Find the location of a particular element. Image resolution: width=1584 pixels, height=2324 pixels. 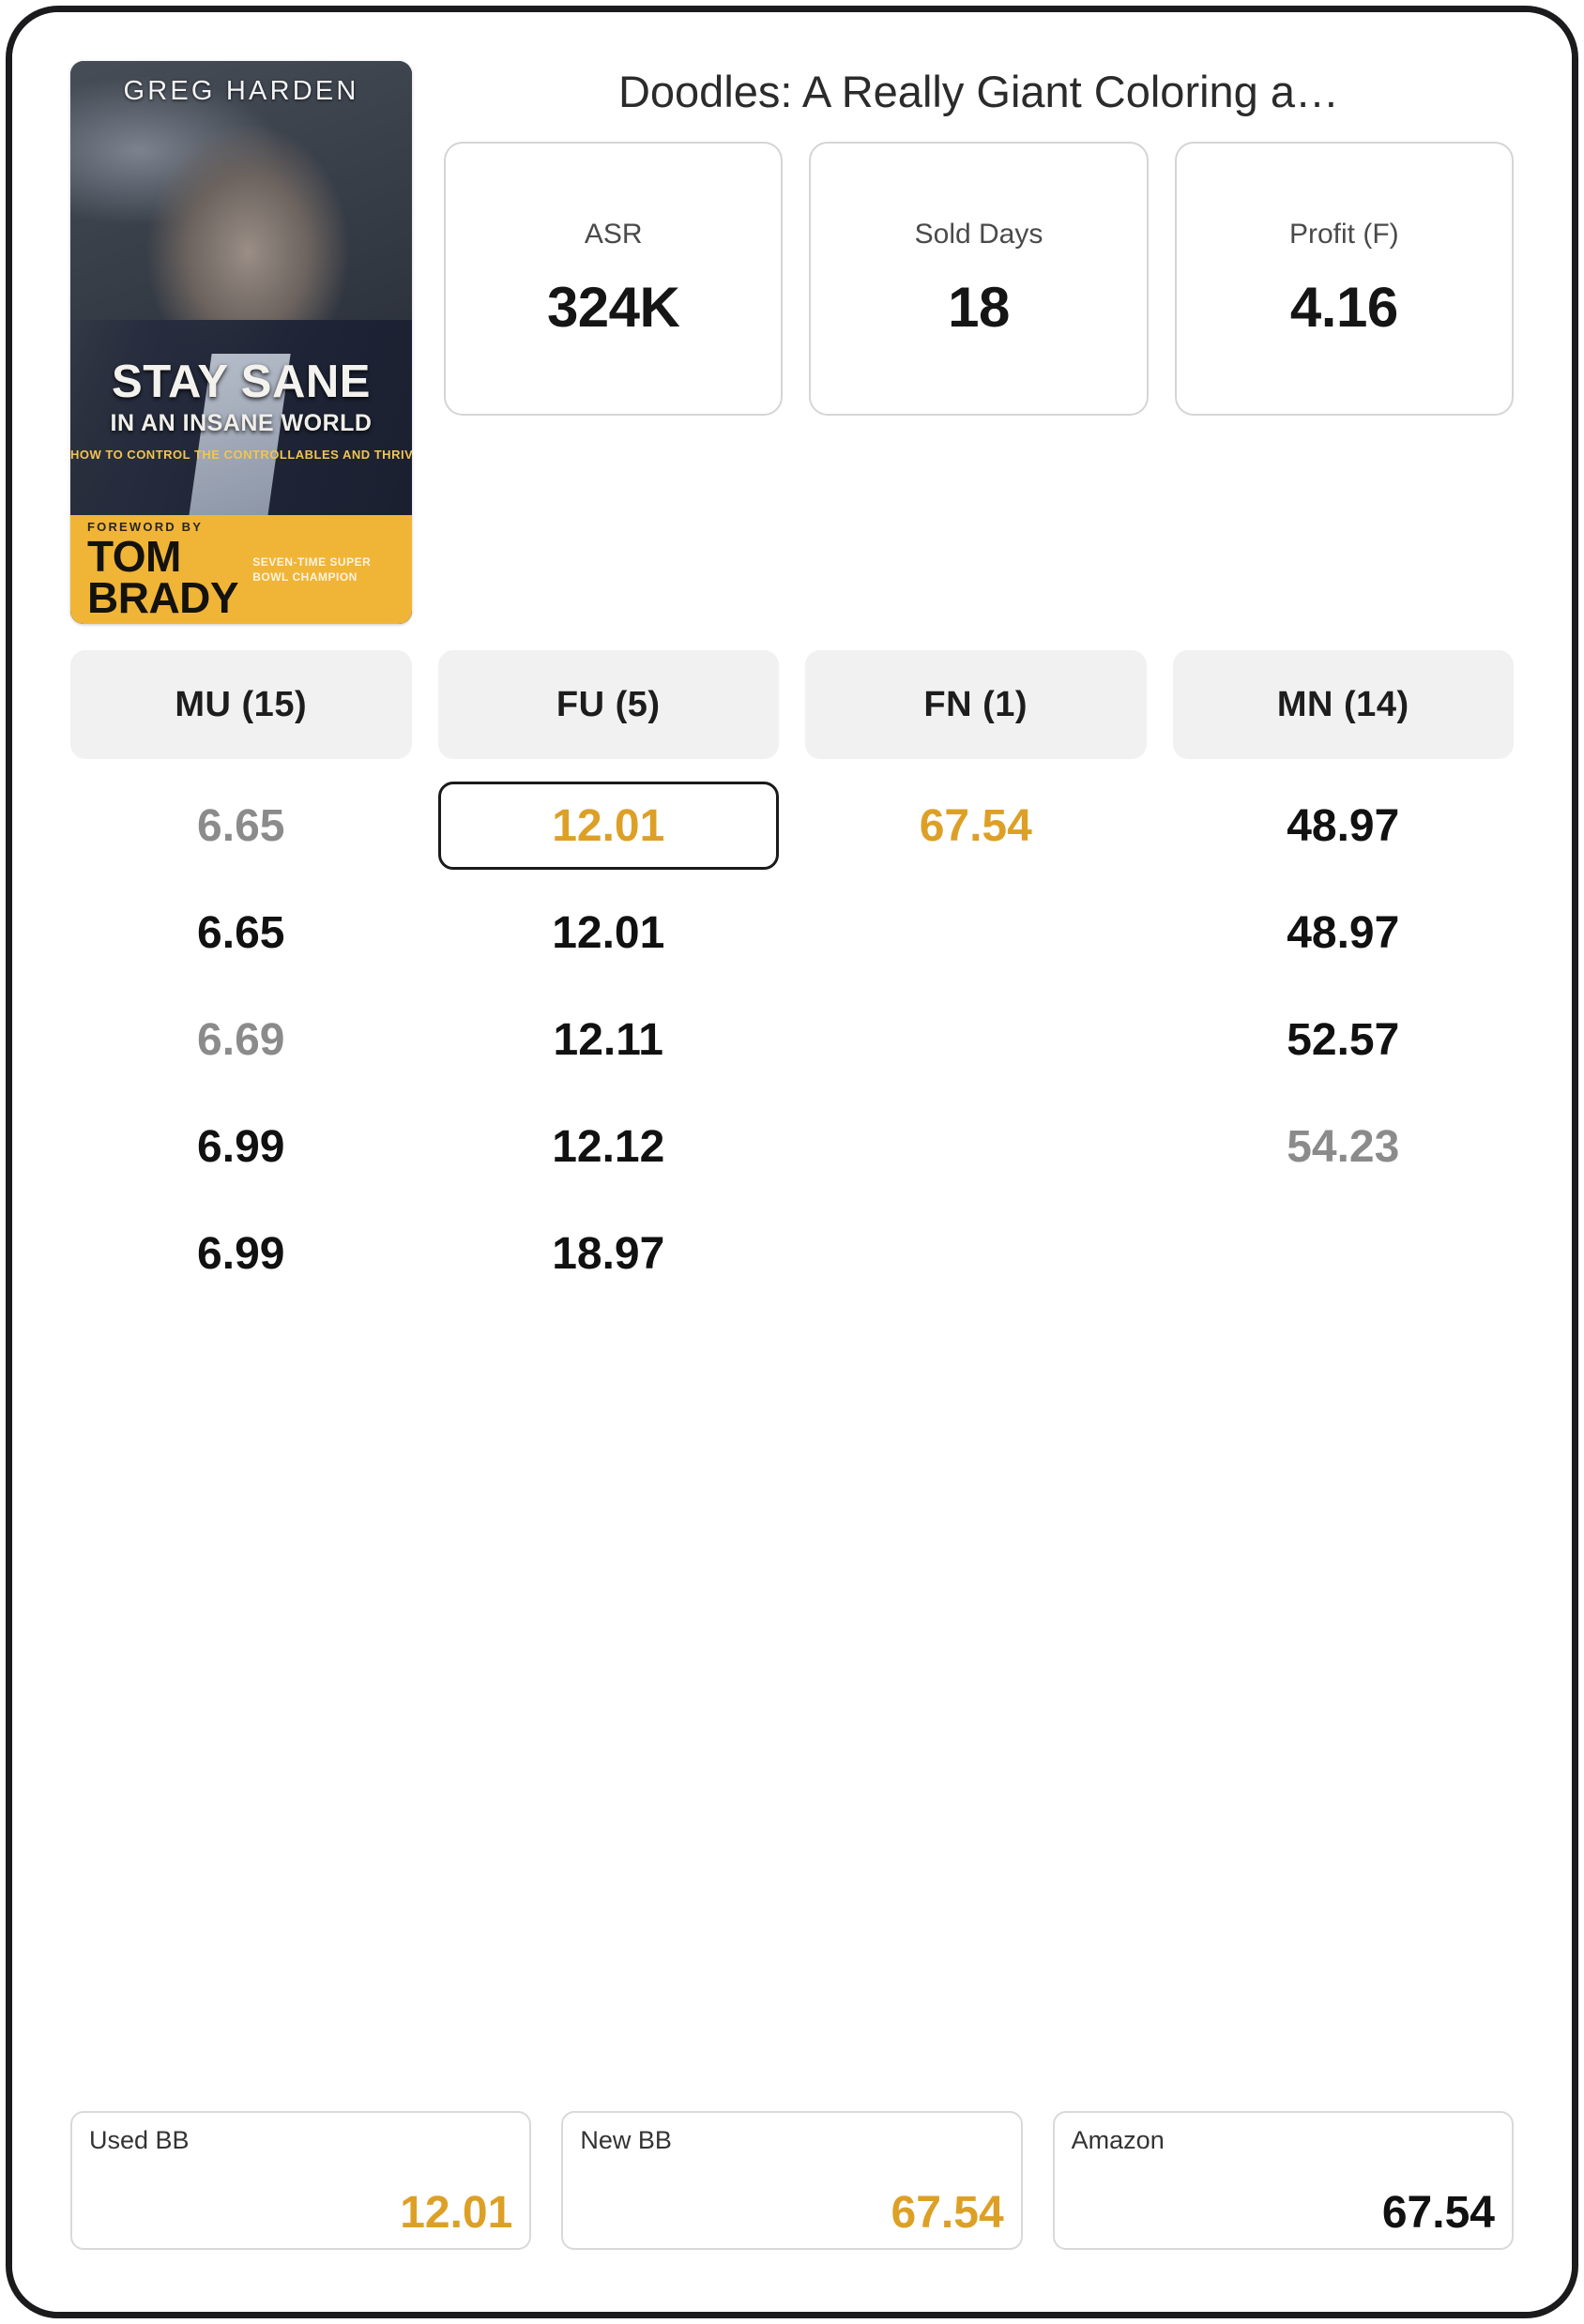

cover-title-line-2: IN AN INSANE WORLD is located at coordinates (242, 423).